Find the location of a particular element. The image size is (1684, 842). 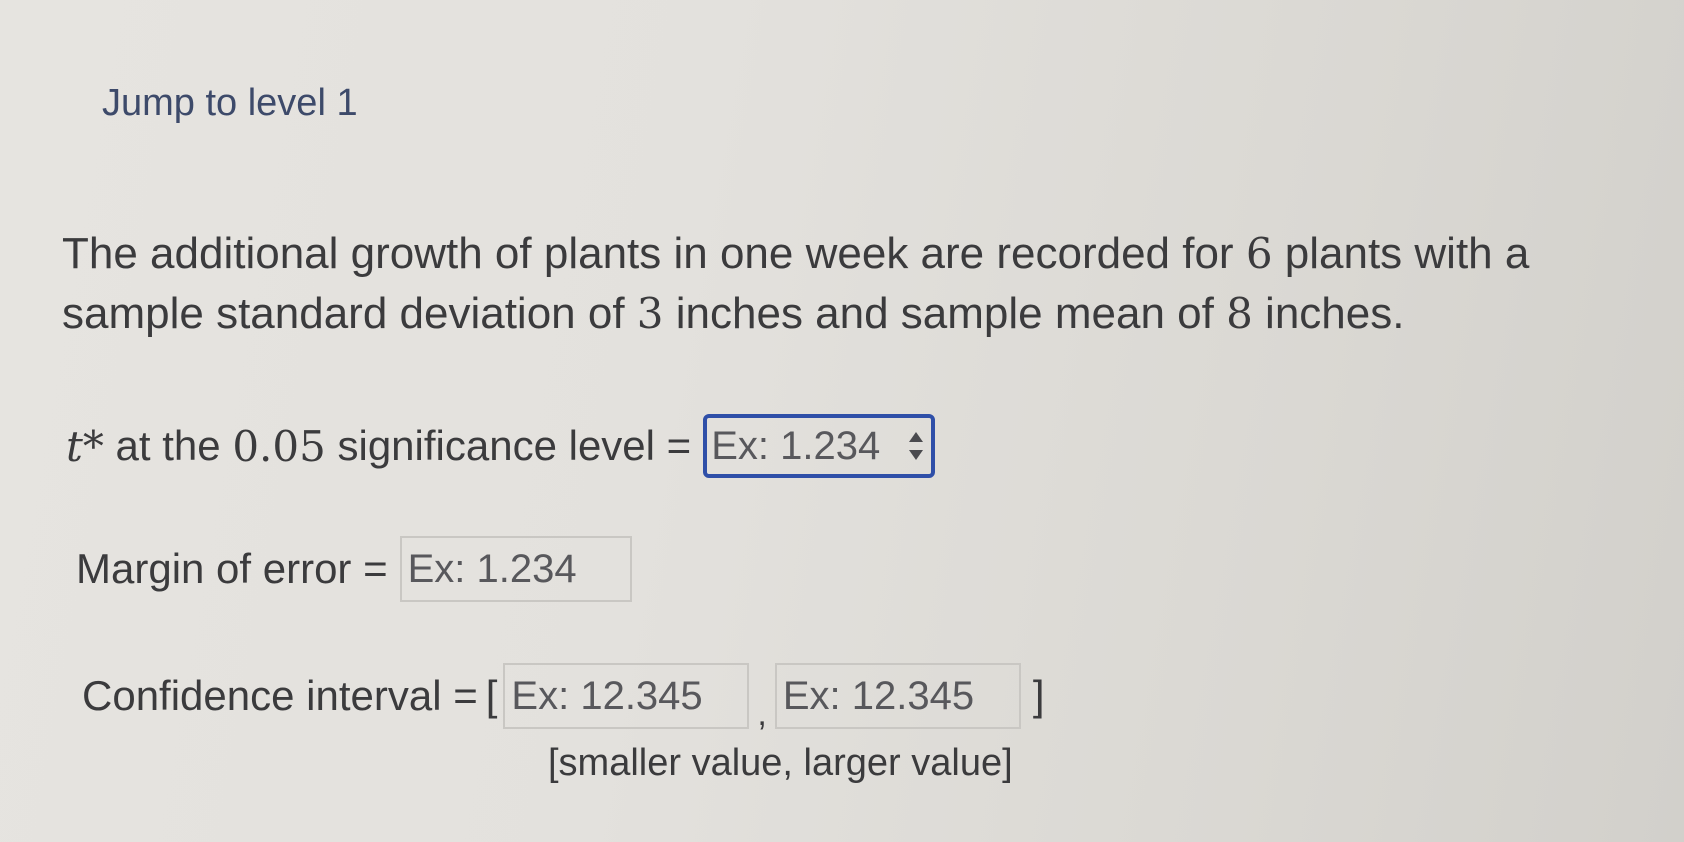

mean-value: 8 is located at coordinates (1239, 313).